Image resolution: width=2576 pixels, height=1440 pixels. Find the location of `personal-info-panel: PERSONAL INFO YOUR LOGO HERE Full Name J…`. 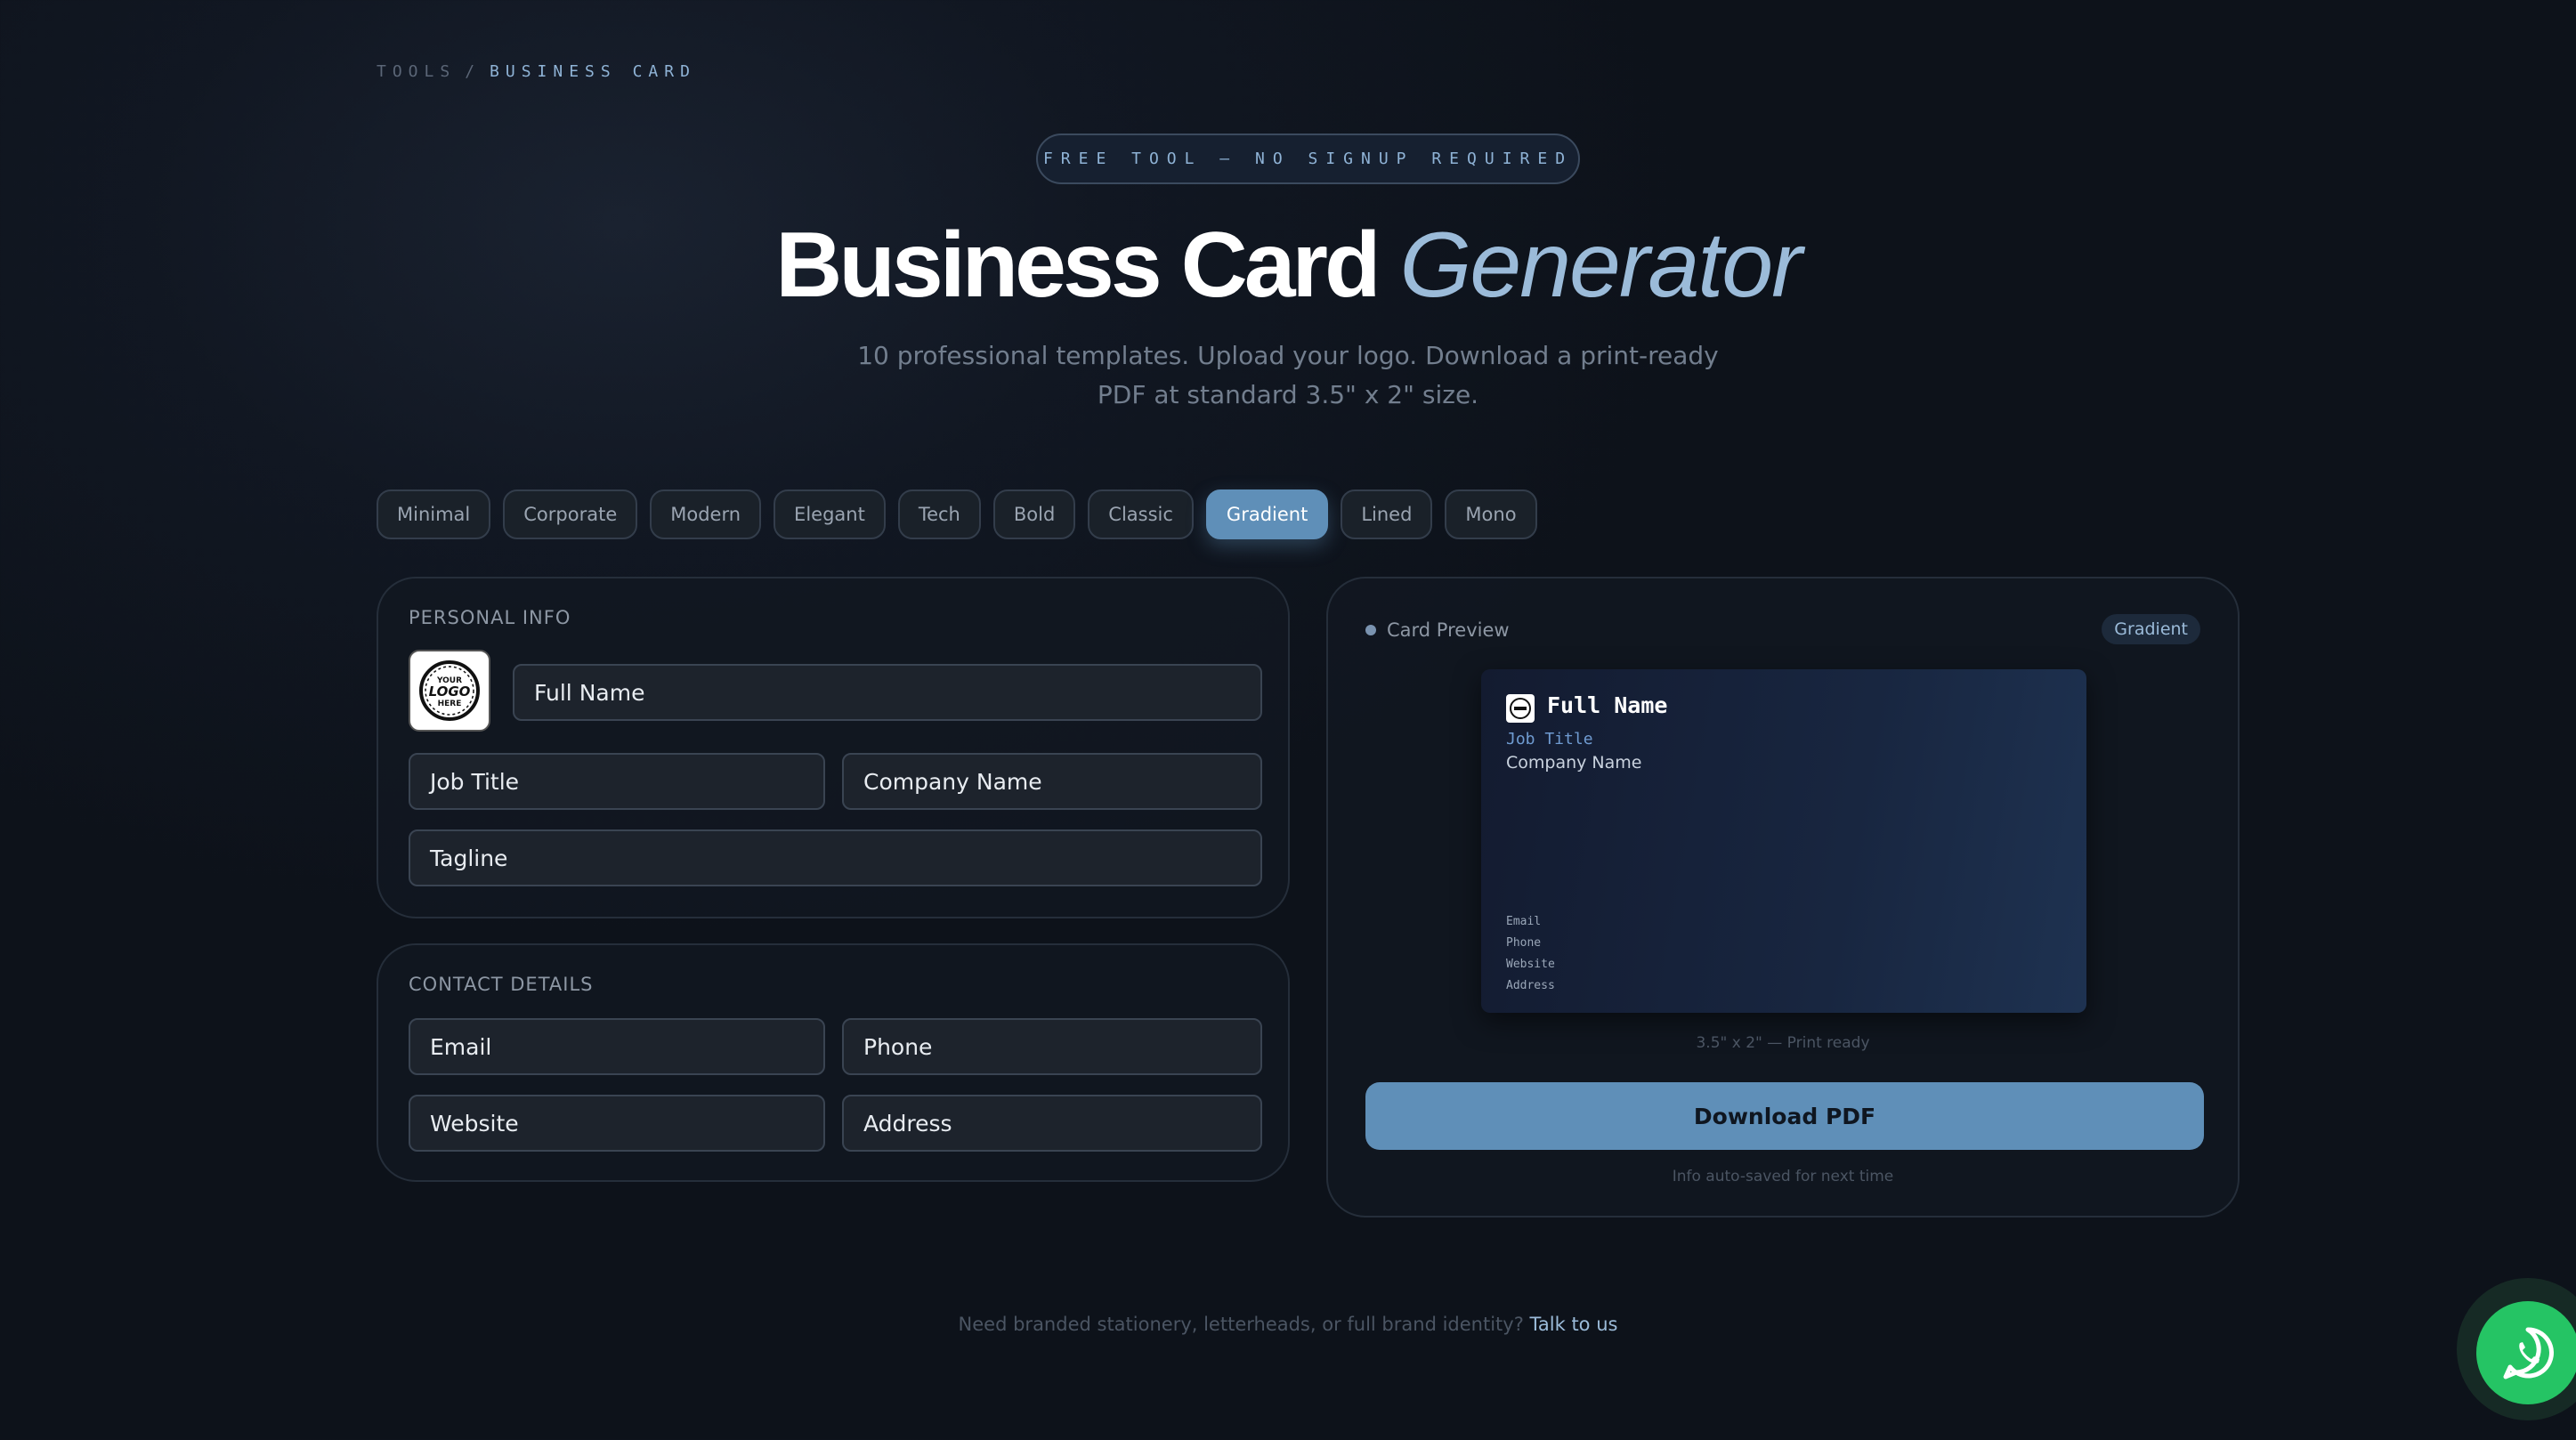

personal-info-panel: PERSONAL INFO YOUR LOGO HERE Full Name J… is located at coordinates (834, 747).